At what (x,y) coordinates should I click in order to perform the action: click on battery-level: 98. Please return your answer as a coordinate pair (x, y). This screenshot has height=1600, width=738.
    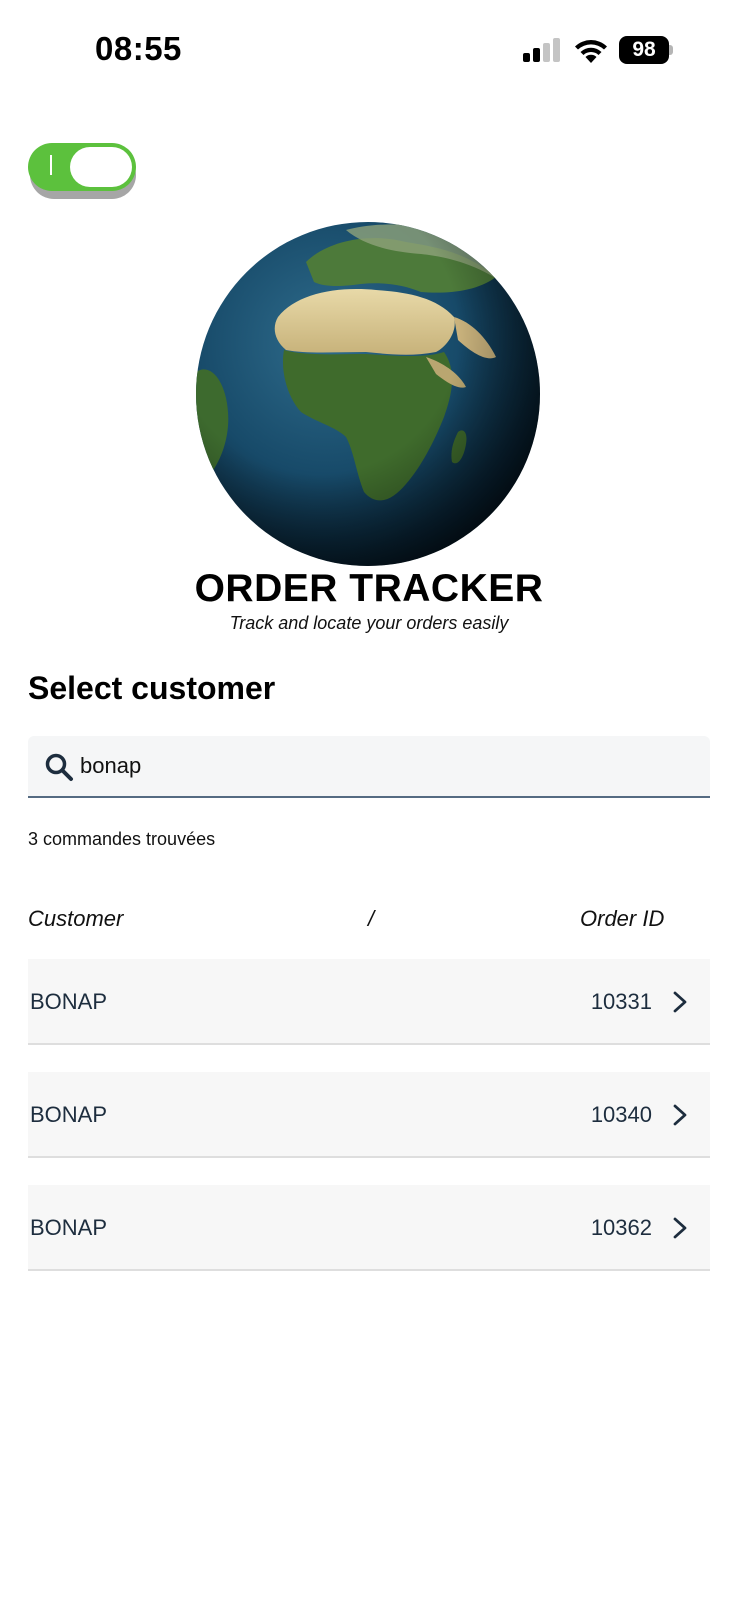
    Looking at the image, I should click on (644, 50).